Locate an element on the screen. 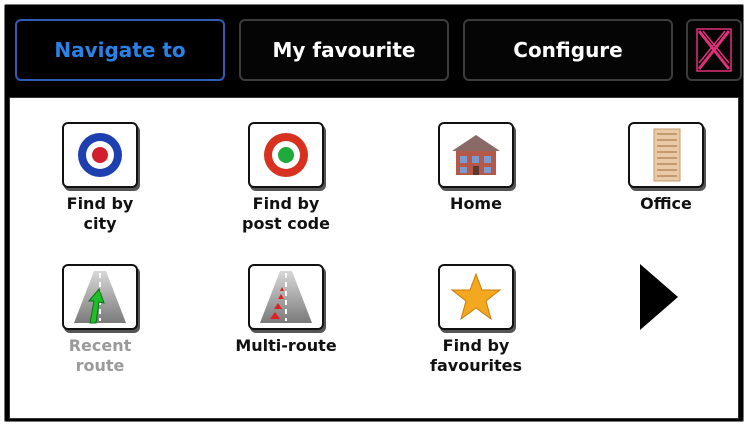 The image size is (748, 426). menu-item-find-by-favourites: Find by favourites is located at coordinates (476, 334).